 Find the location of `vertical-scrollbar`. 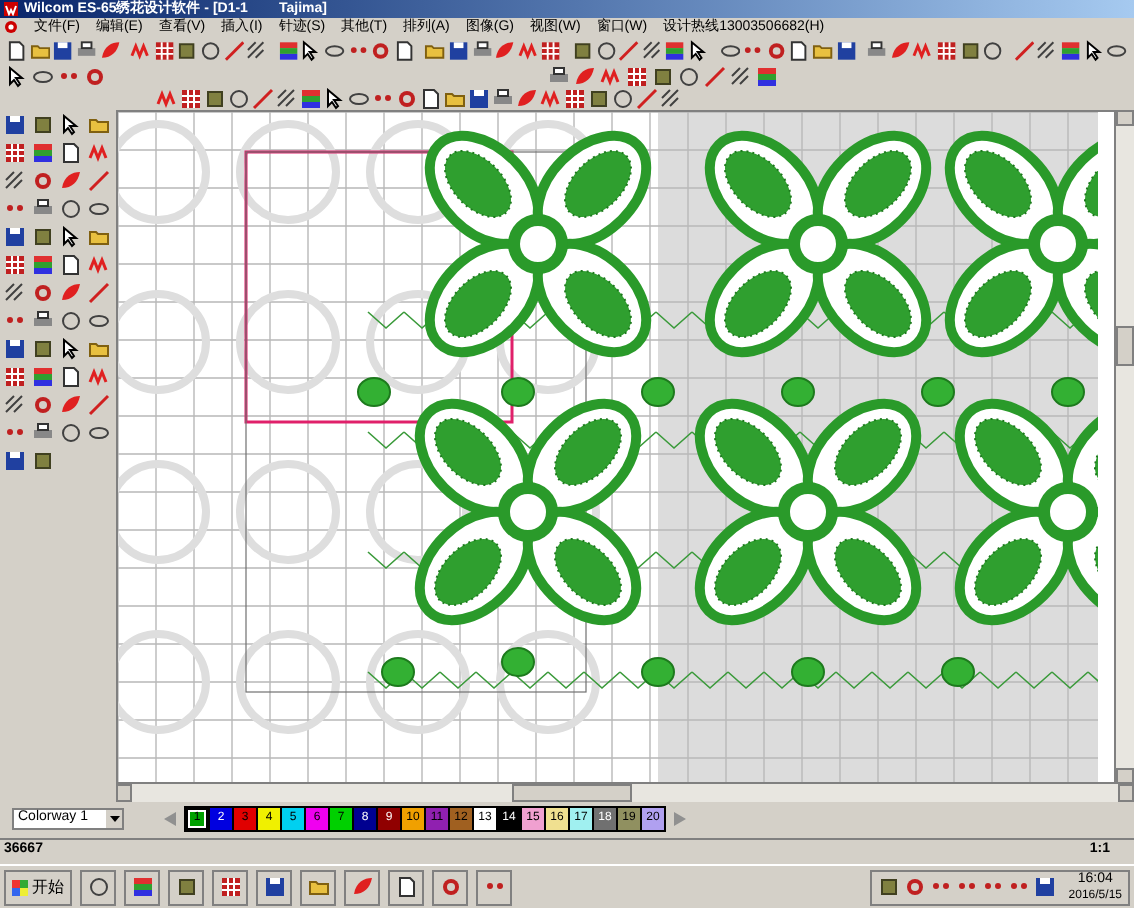

vertical-scrollbar is located at coordinates (1125, 447).